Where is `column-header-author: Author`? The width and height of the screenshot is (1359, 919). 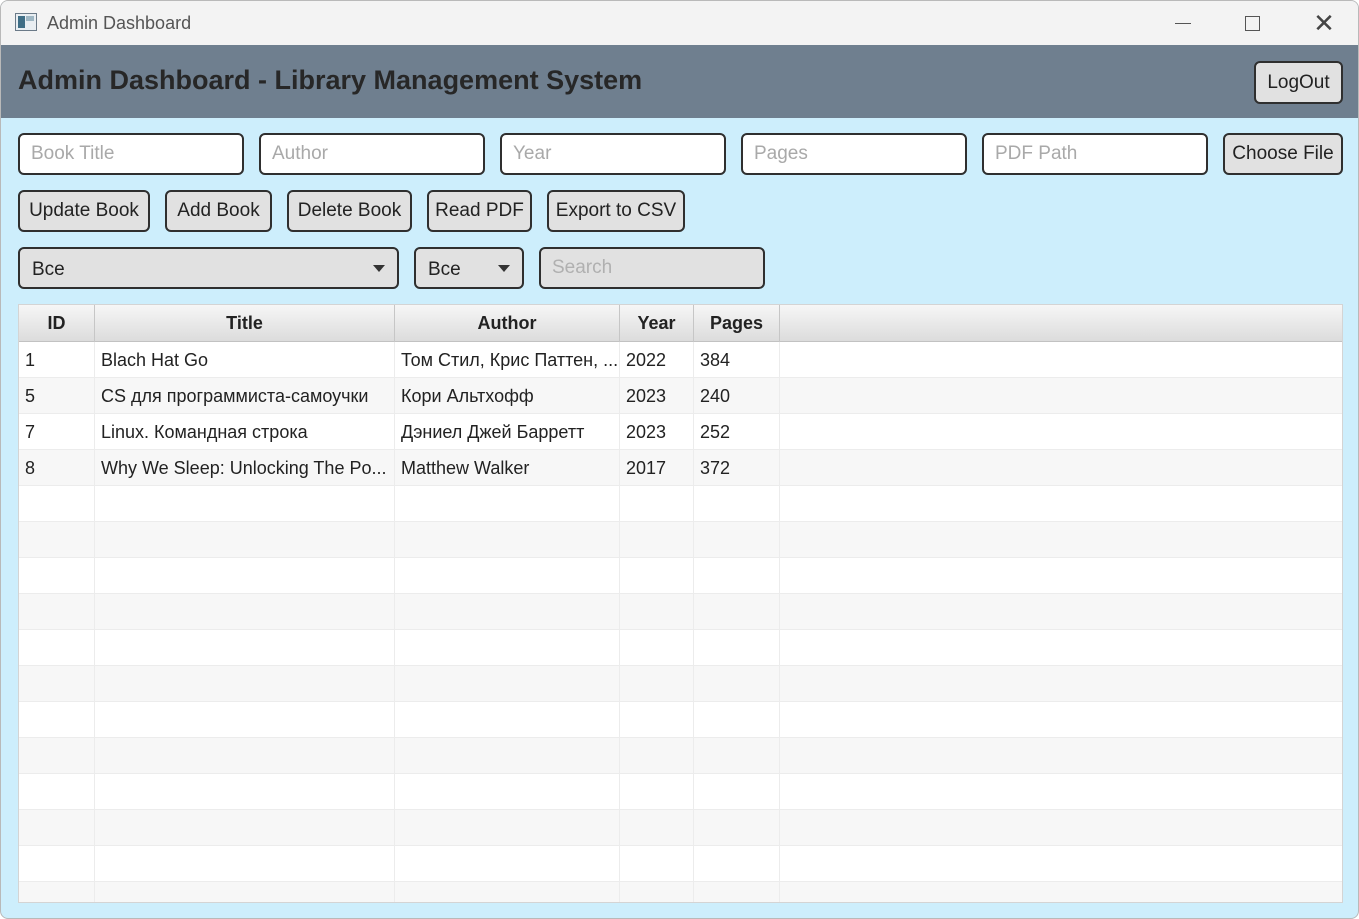 column-header-author: Author is located at coordinates (507, 323).